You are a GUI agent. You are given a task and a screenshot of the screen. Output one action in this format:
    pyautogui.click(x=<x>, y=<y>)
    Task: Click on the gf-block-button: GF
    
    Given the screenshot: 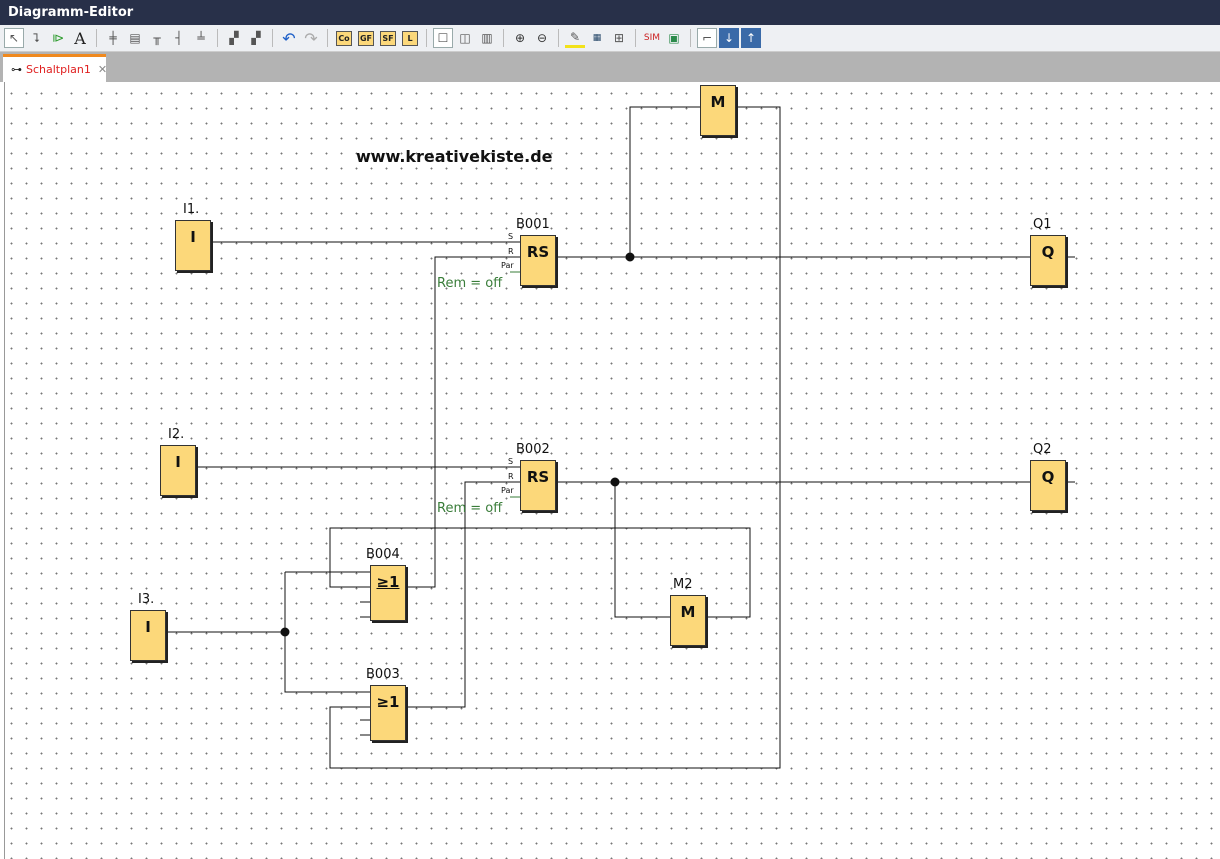 What is the action you would take?
    pyautogui.click(x=366, y=38)
    